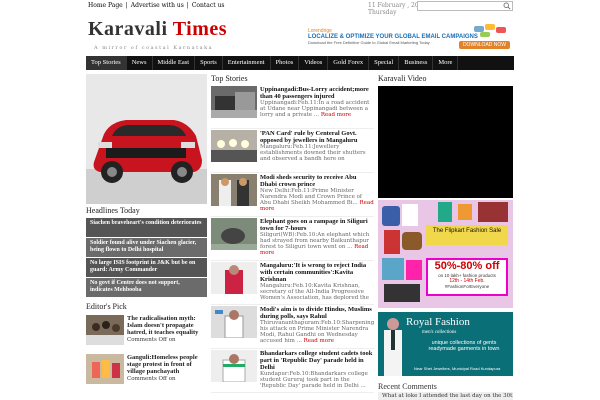 This screenshot has width=600, height=400. I want to click on flipkart-banner: The Flipkart Fashion Sale, so click(467, 235).